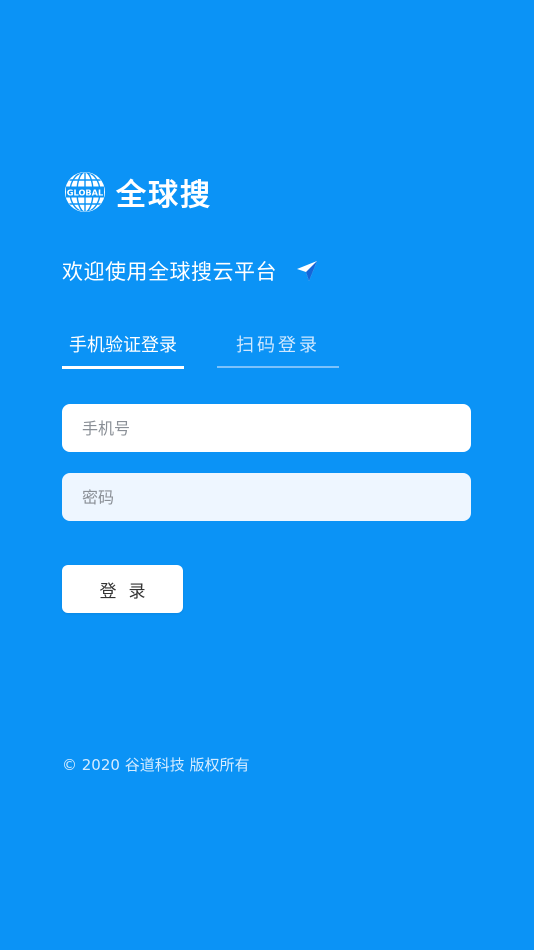 This screenshot has height=950, width=534. Describe the element at coordinates (123, 349) in the screenshot. I see `tab-sms-login: 手机验证登录` at that location.